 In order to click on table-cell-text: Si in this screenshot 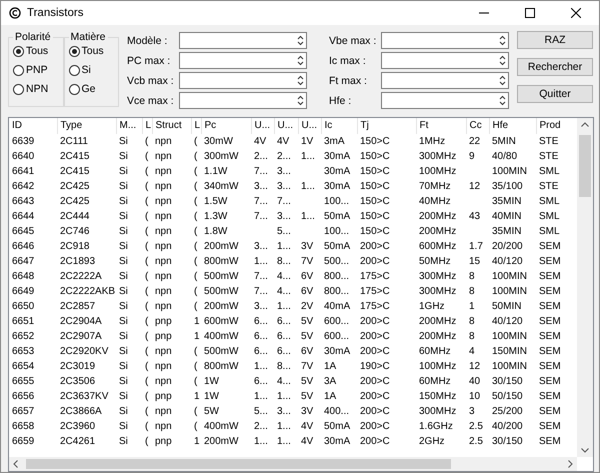, I will do `click(123, 412)`.